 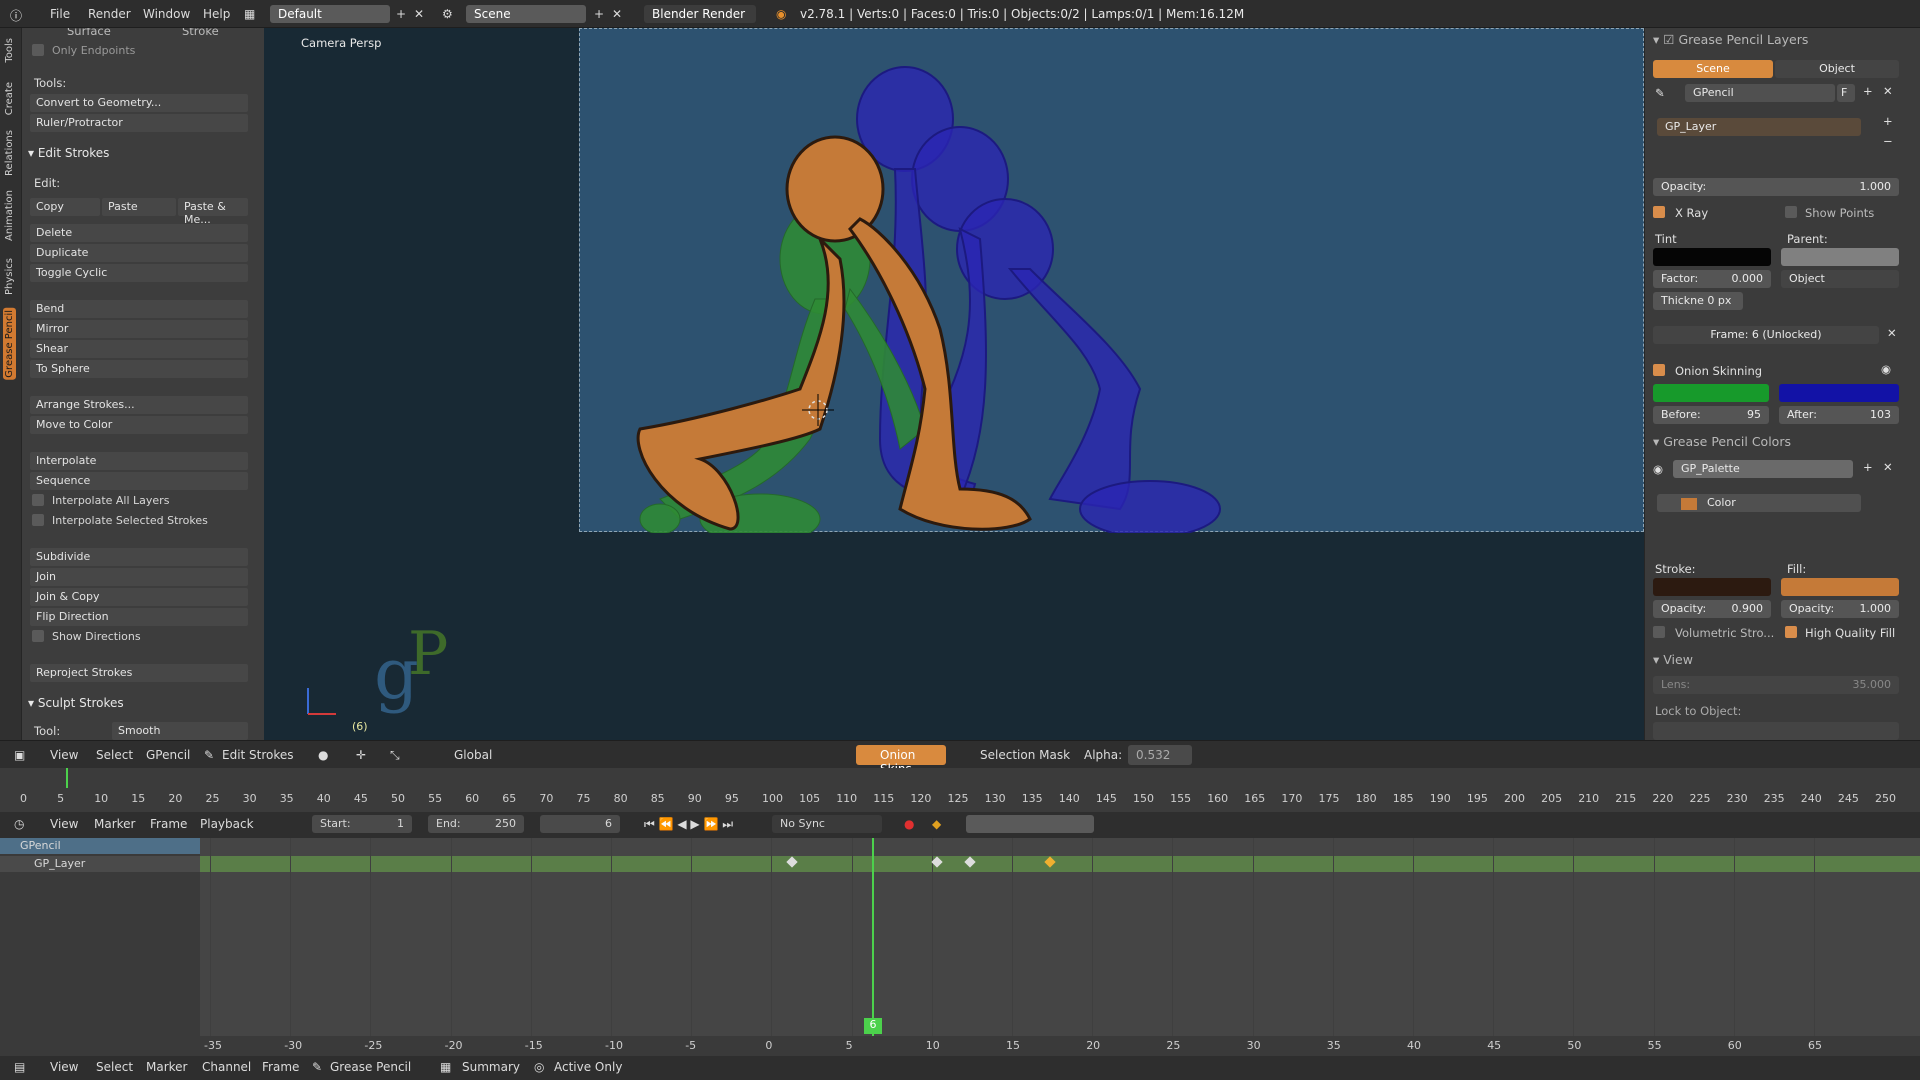 I want to click on ds-mode-selector: Grease Pencil, so click(x=370, y=1067).